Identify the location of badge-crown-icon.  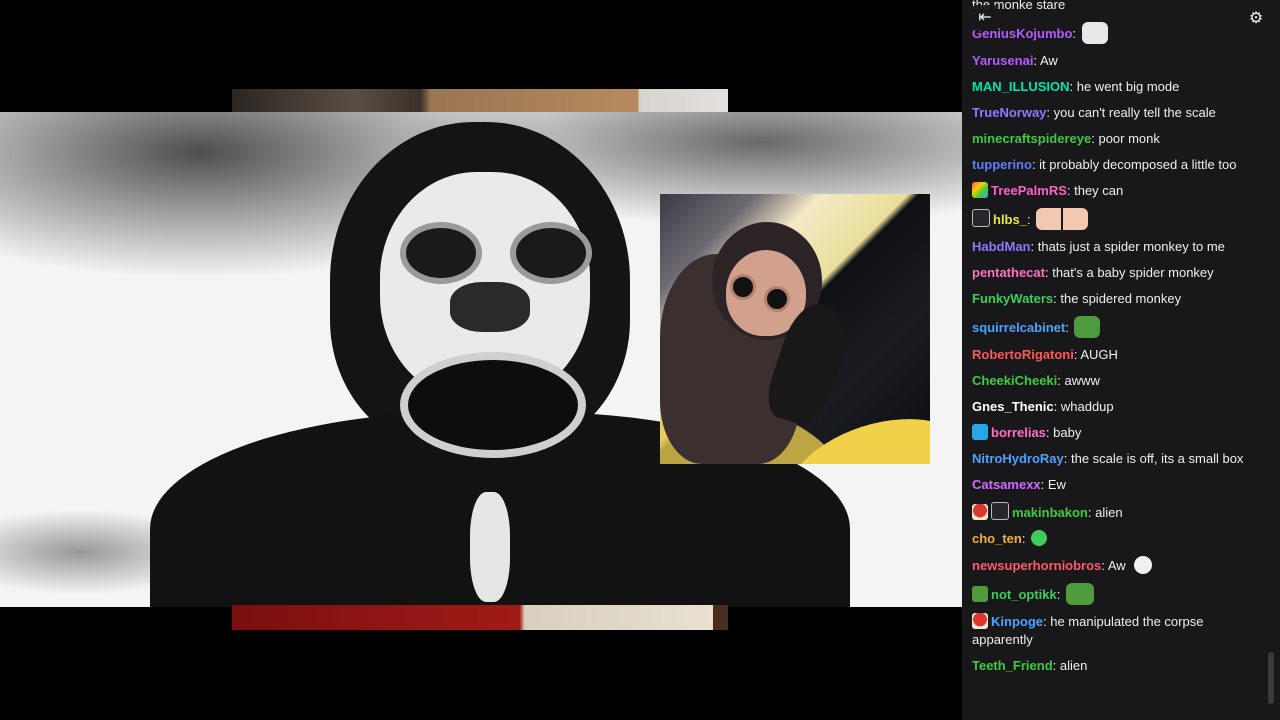
(980, 432).